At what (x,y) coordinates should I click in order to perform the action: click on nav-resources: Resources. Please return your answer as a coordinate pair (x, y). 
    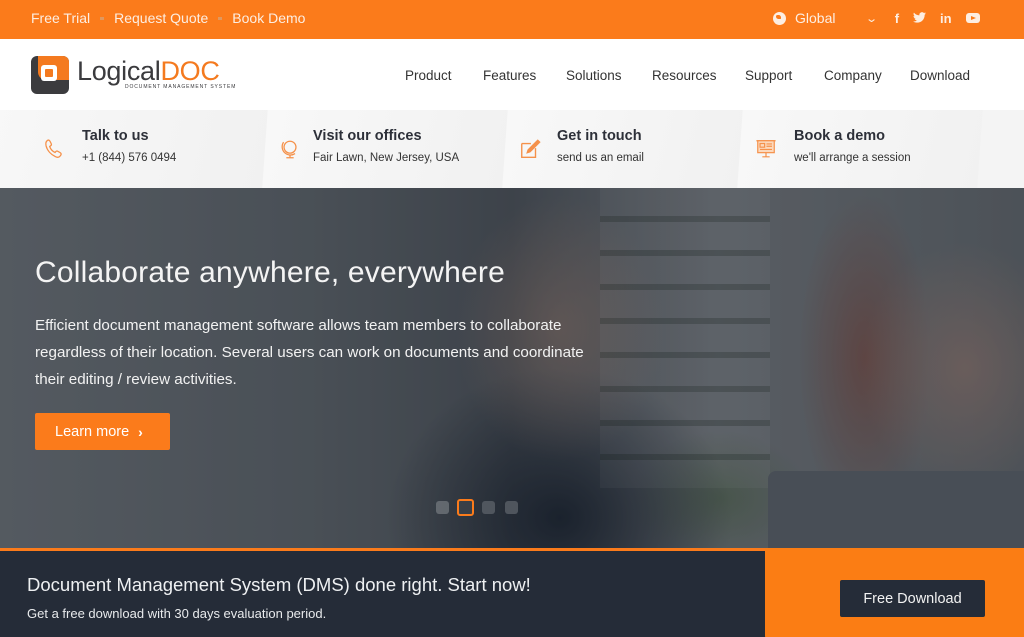
    Looking at the image, I should click on (684, 75).